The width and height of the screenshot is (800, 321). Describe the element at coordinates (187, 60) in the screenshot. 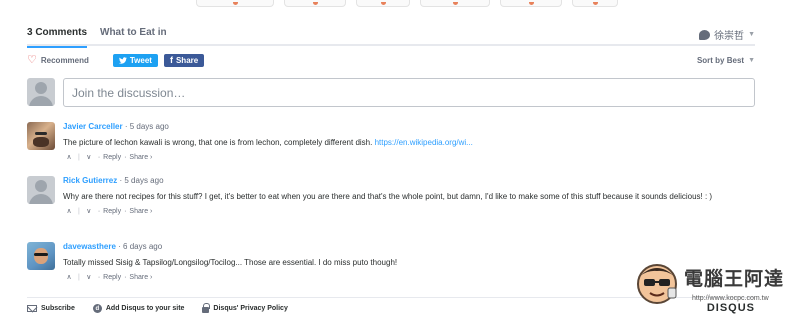

I see `share-label: Share` at that location.